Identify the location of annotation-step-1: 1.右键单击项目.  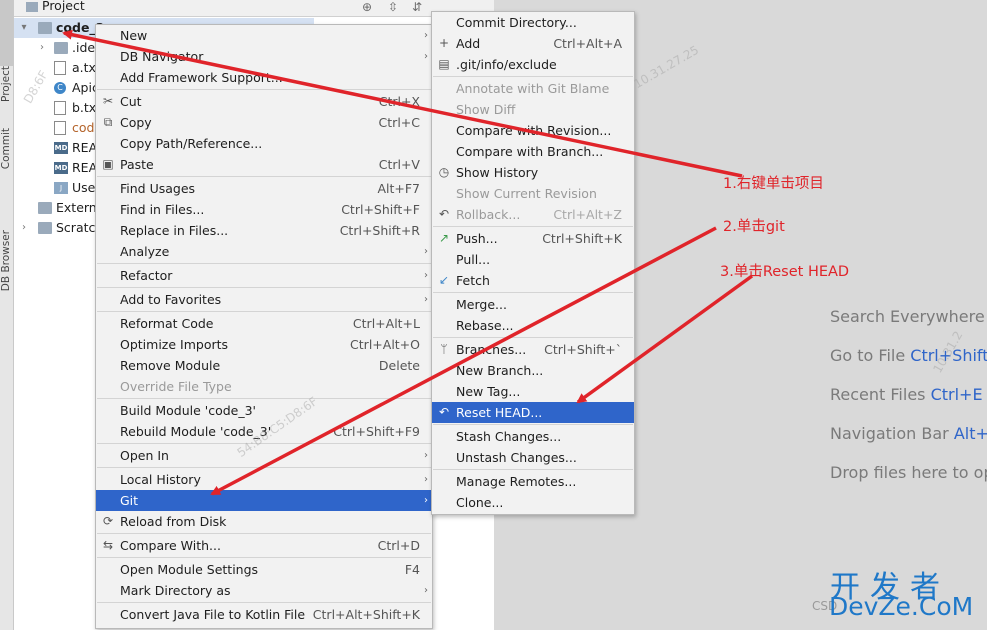
(773, 184).